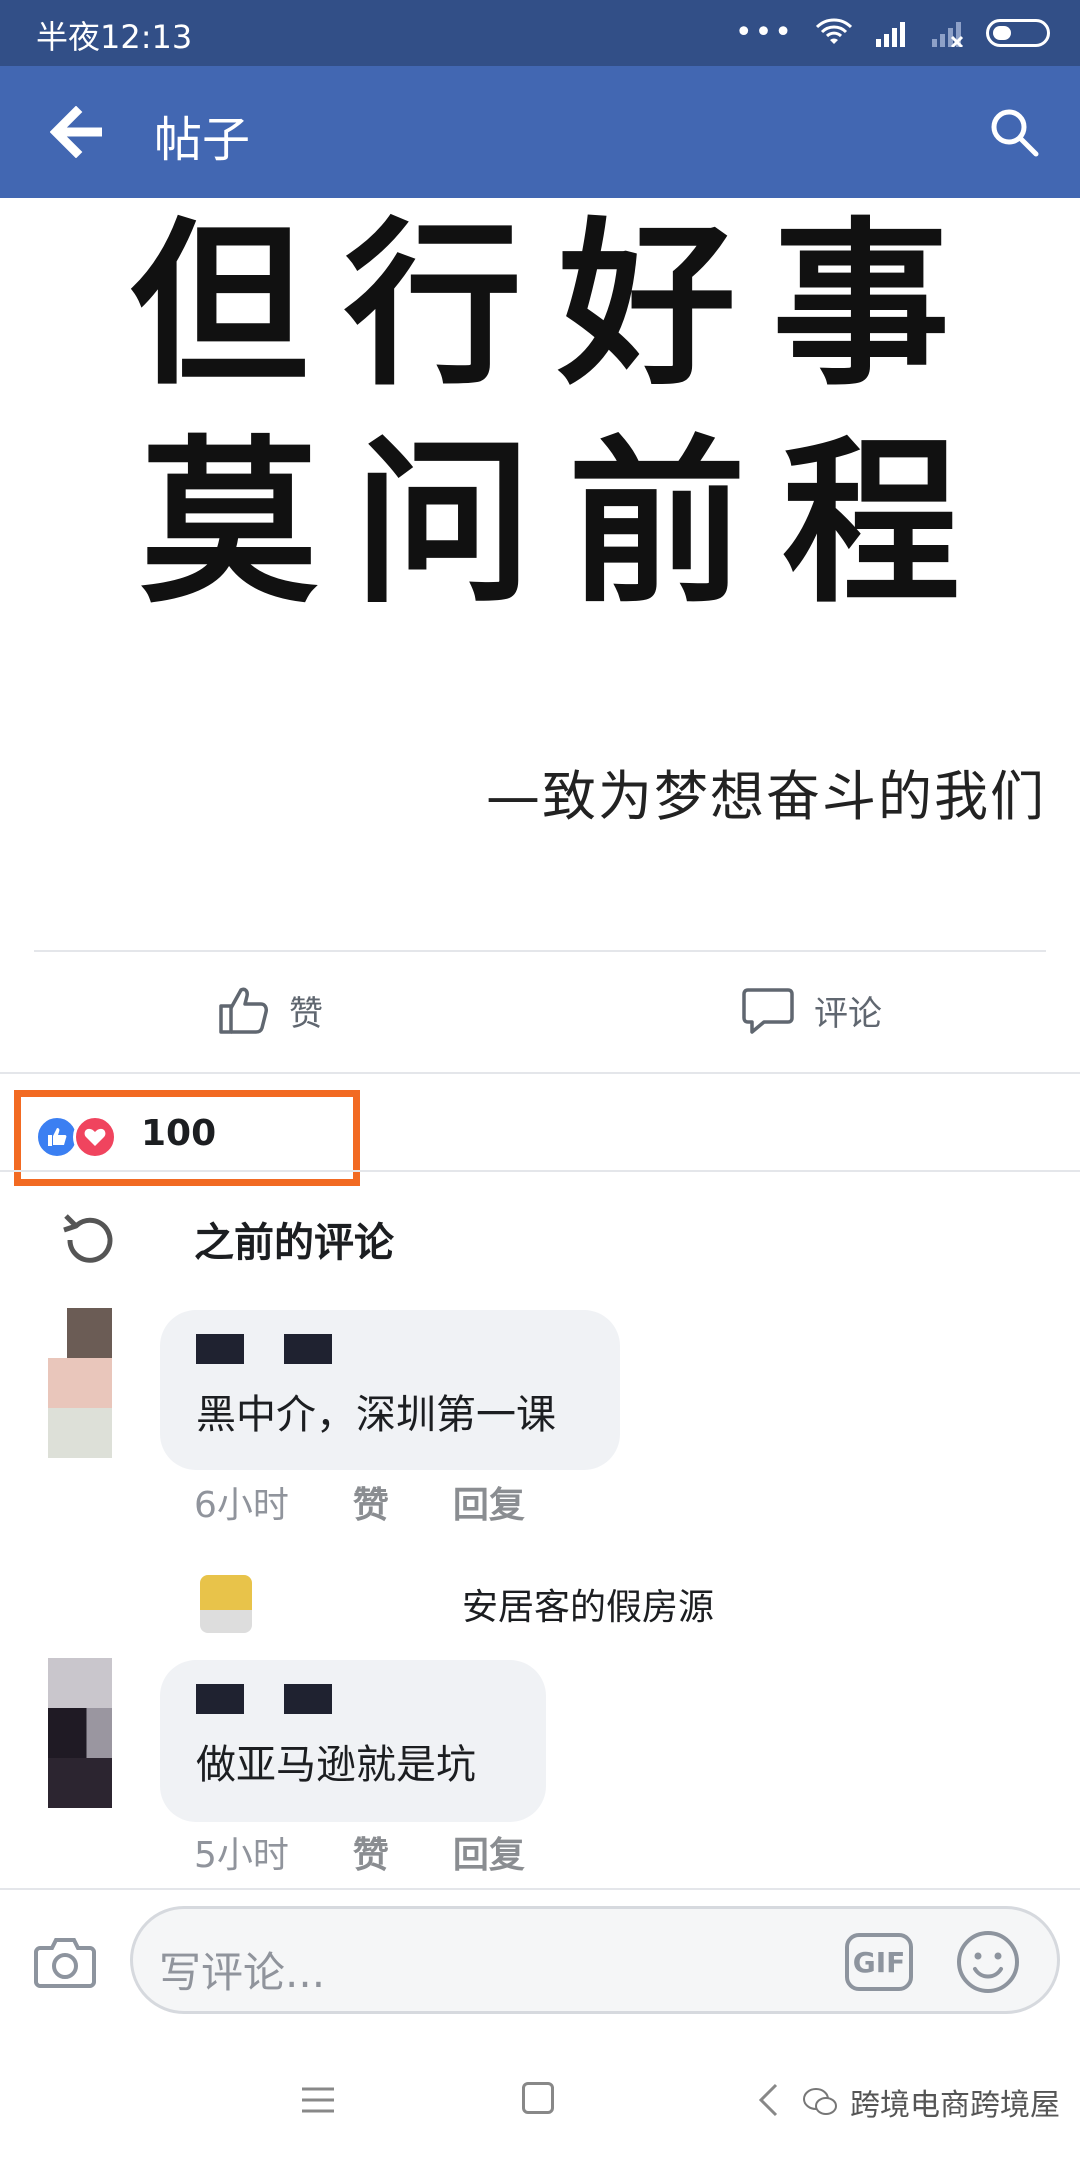  I want to click on watermark: 跨境电商跨境屋, so click(931, 2102).